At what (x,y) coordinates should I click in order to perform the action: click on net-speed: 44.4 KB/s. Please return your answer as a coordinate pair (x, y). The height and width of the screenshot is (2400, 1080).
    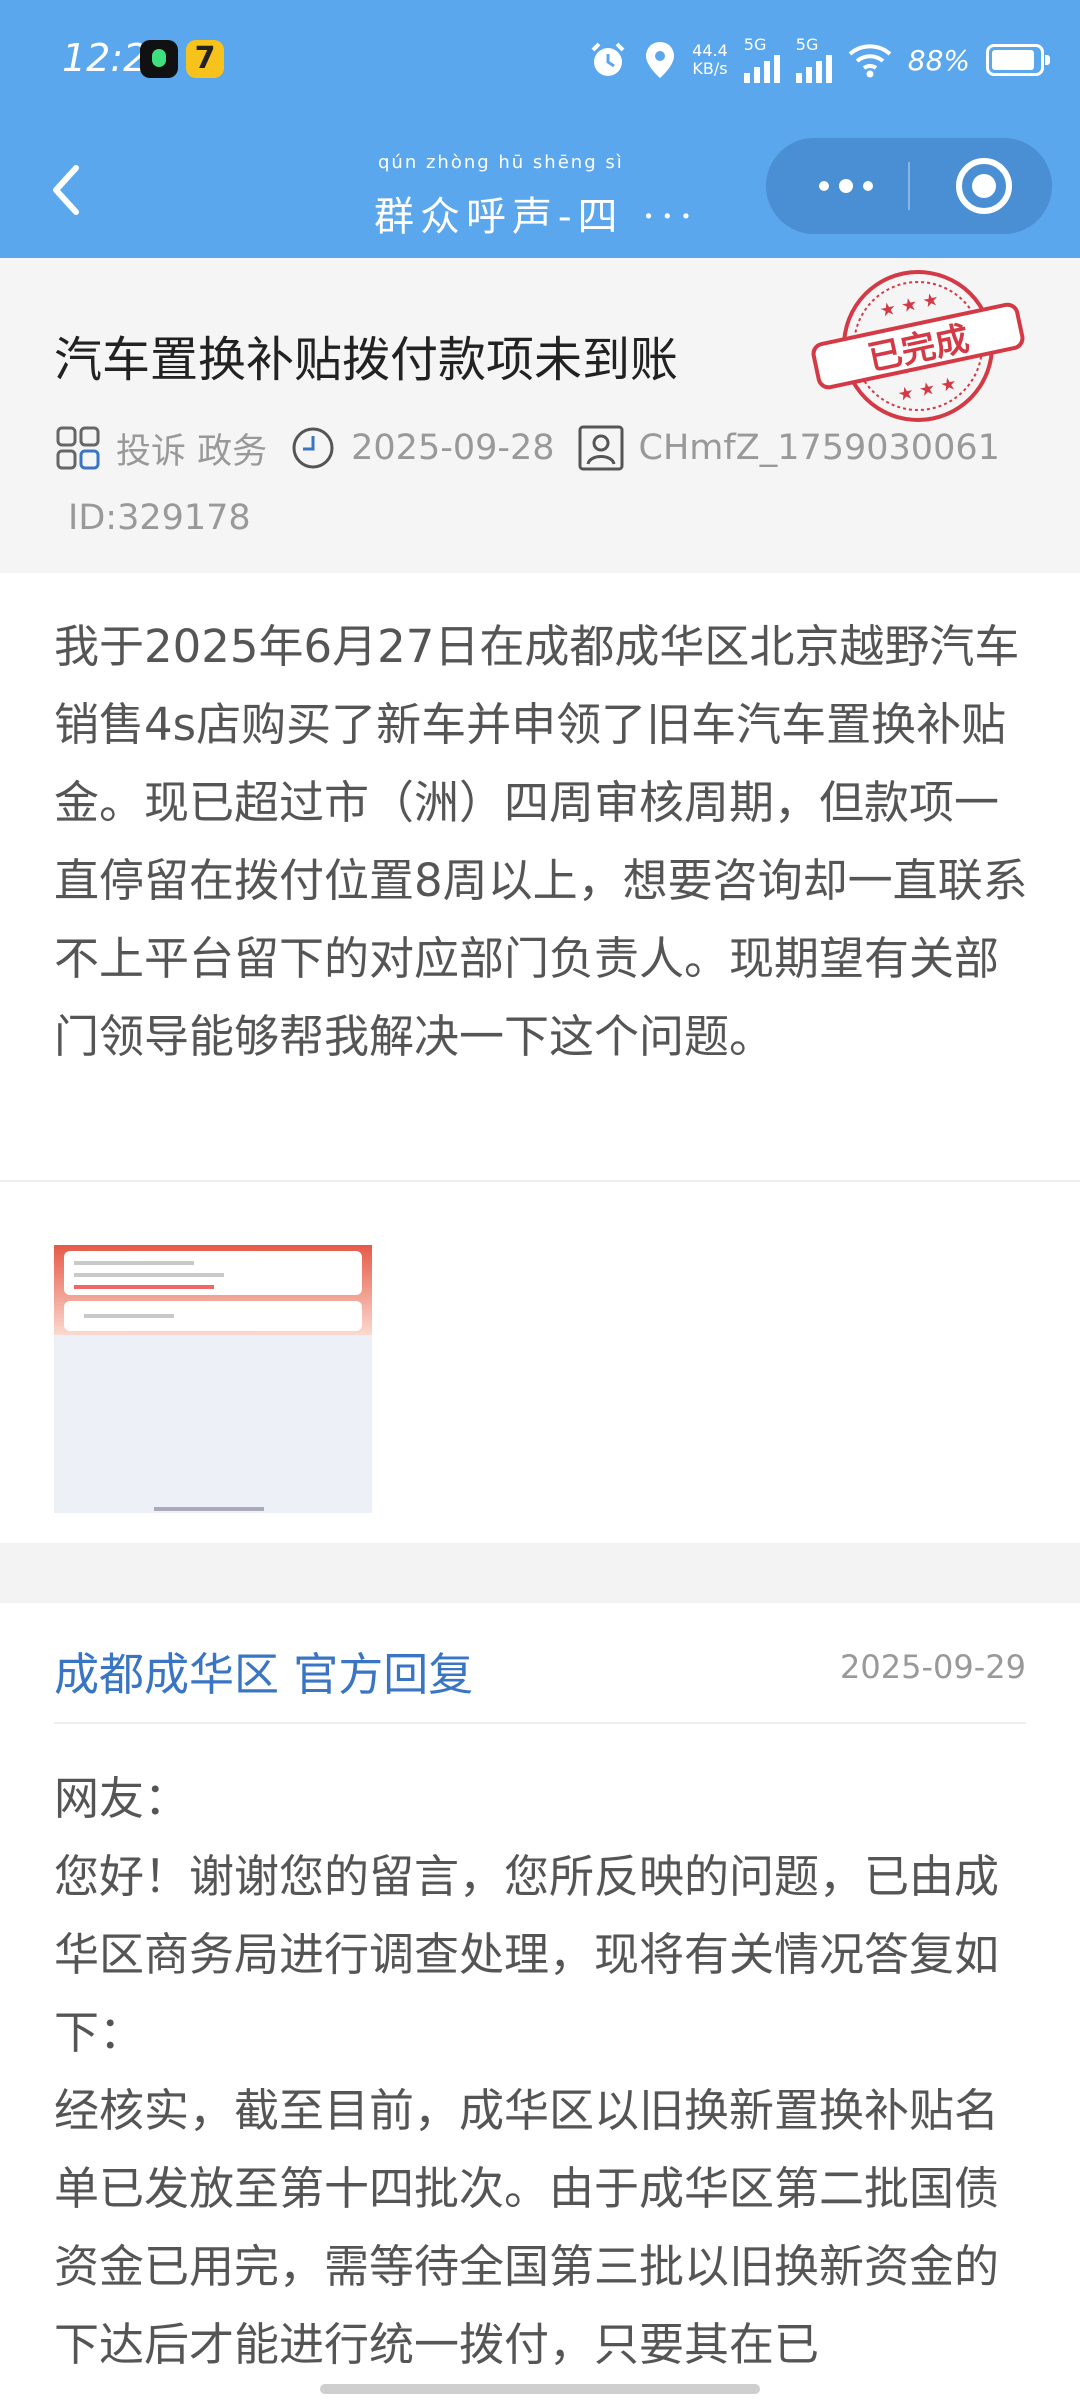
    Looking at the image, I should click on (710, 60).